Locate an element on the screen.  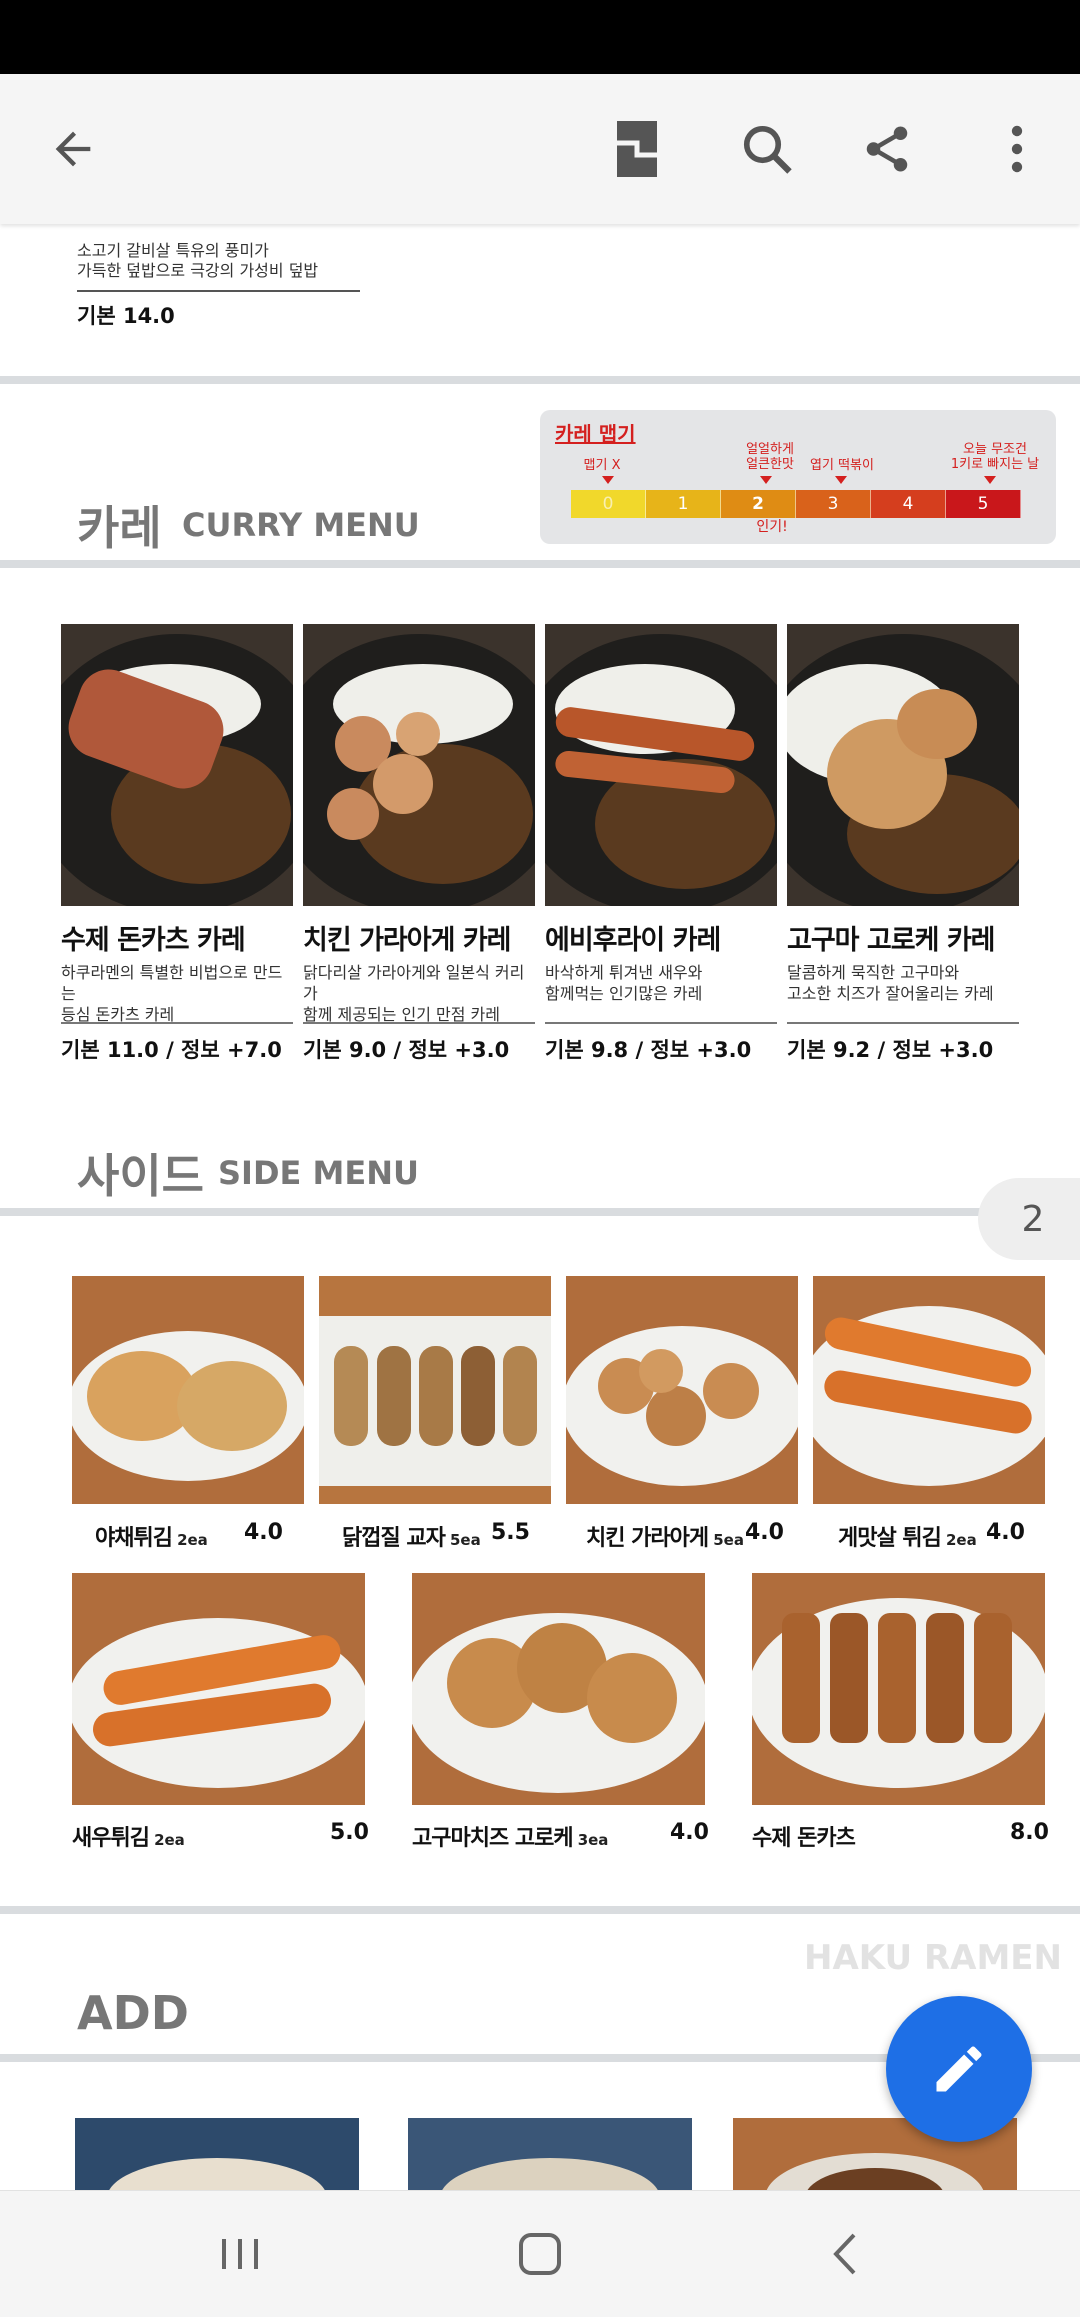
curry-name: 수제 돈카츠 카레 is located at coordinates (153, 940).